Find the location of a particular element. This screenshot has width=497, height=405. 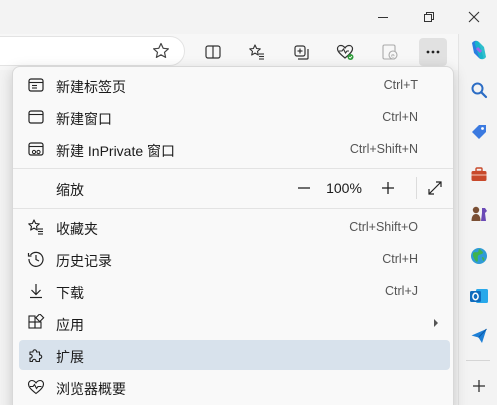

plus-icon is located at coordinates (388, 188).